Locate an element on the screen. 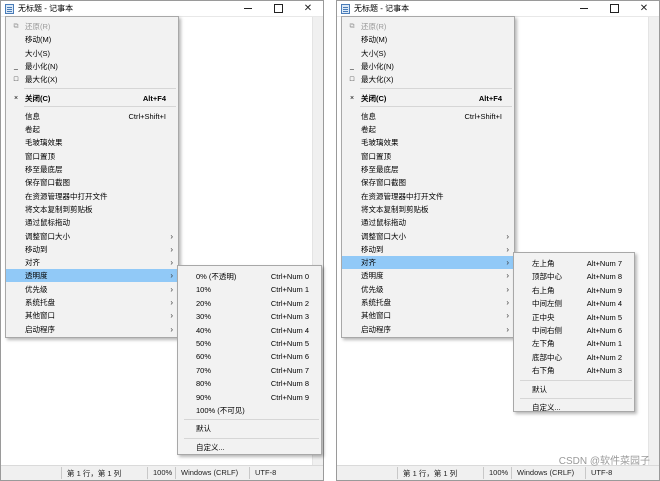  submenu-item: 正中央 Alt+Num 5 is located at coordinates (574, 317).